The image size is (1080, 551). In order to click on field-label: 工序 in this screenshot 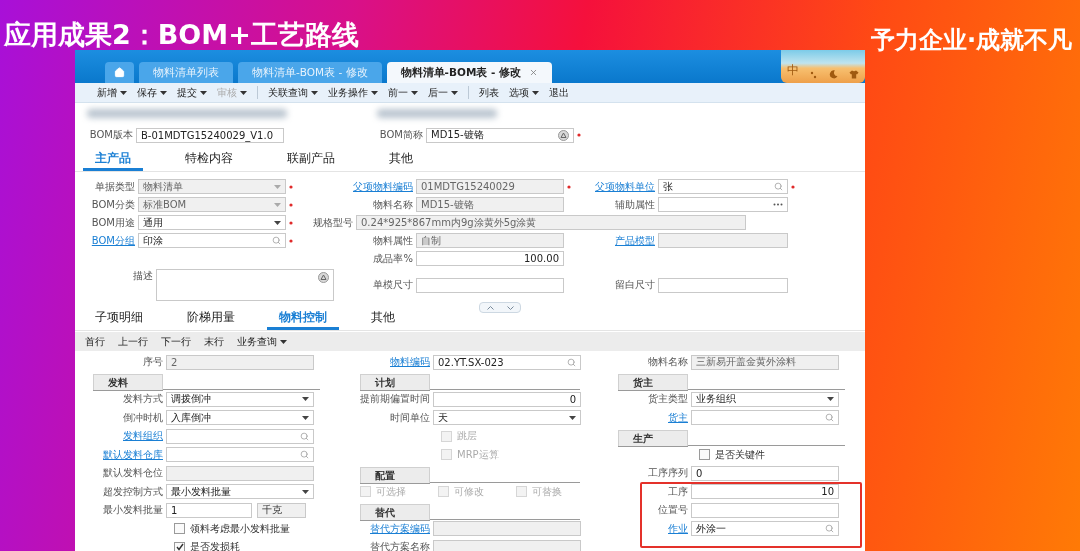, I will do `click(677, 491)`.